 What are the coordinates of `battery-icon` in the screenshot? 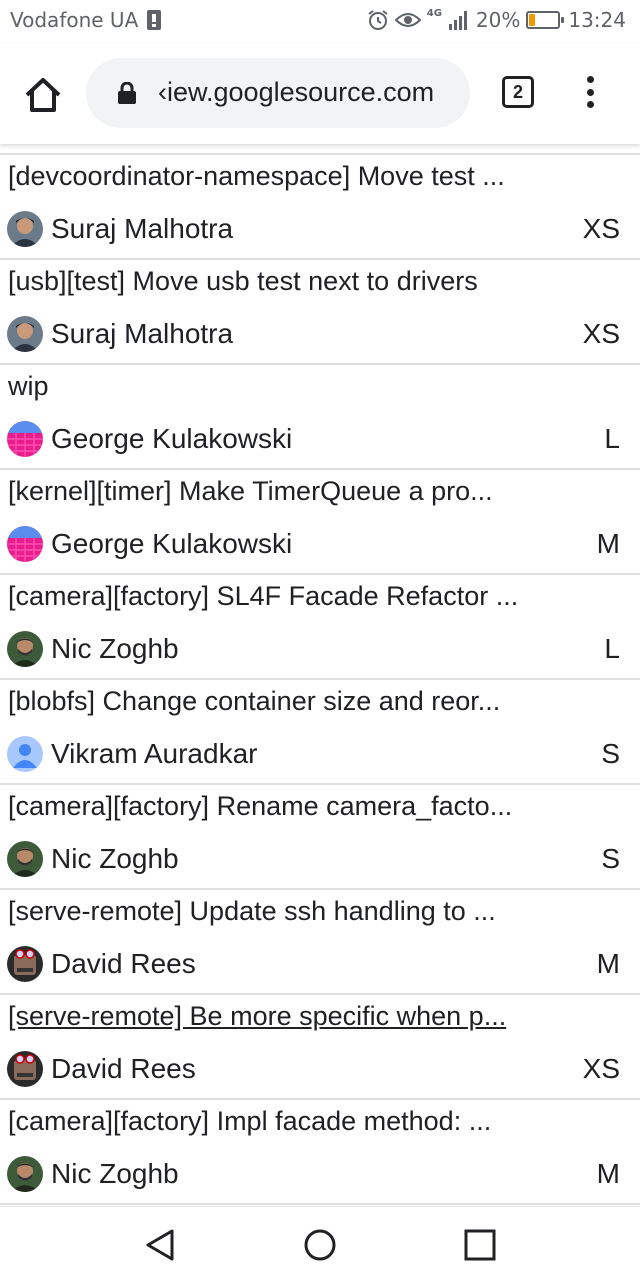 It's located at (545, 20).